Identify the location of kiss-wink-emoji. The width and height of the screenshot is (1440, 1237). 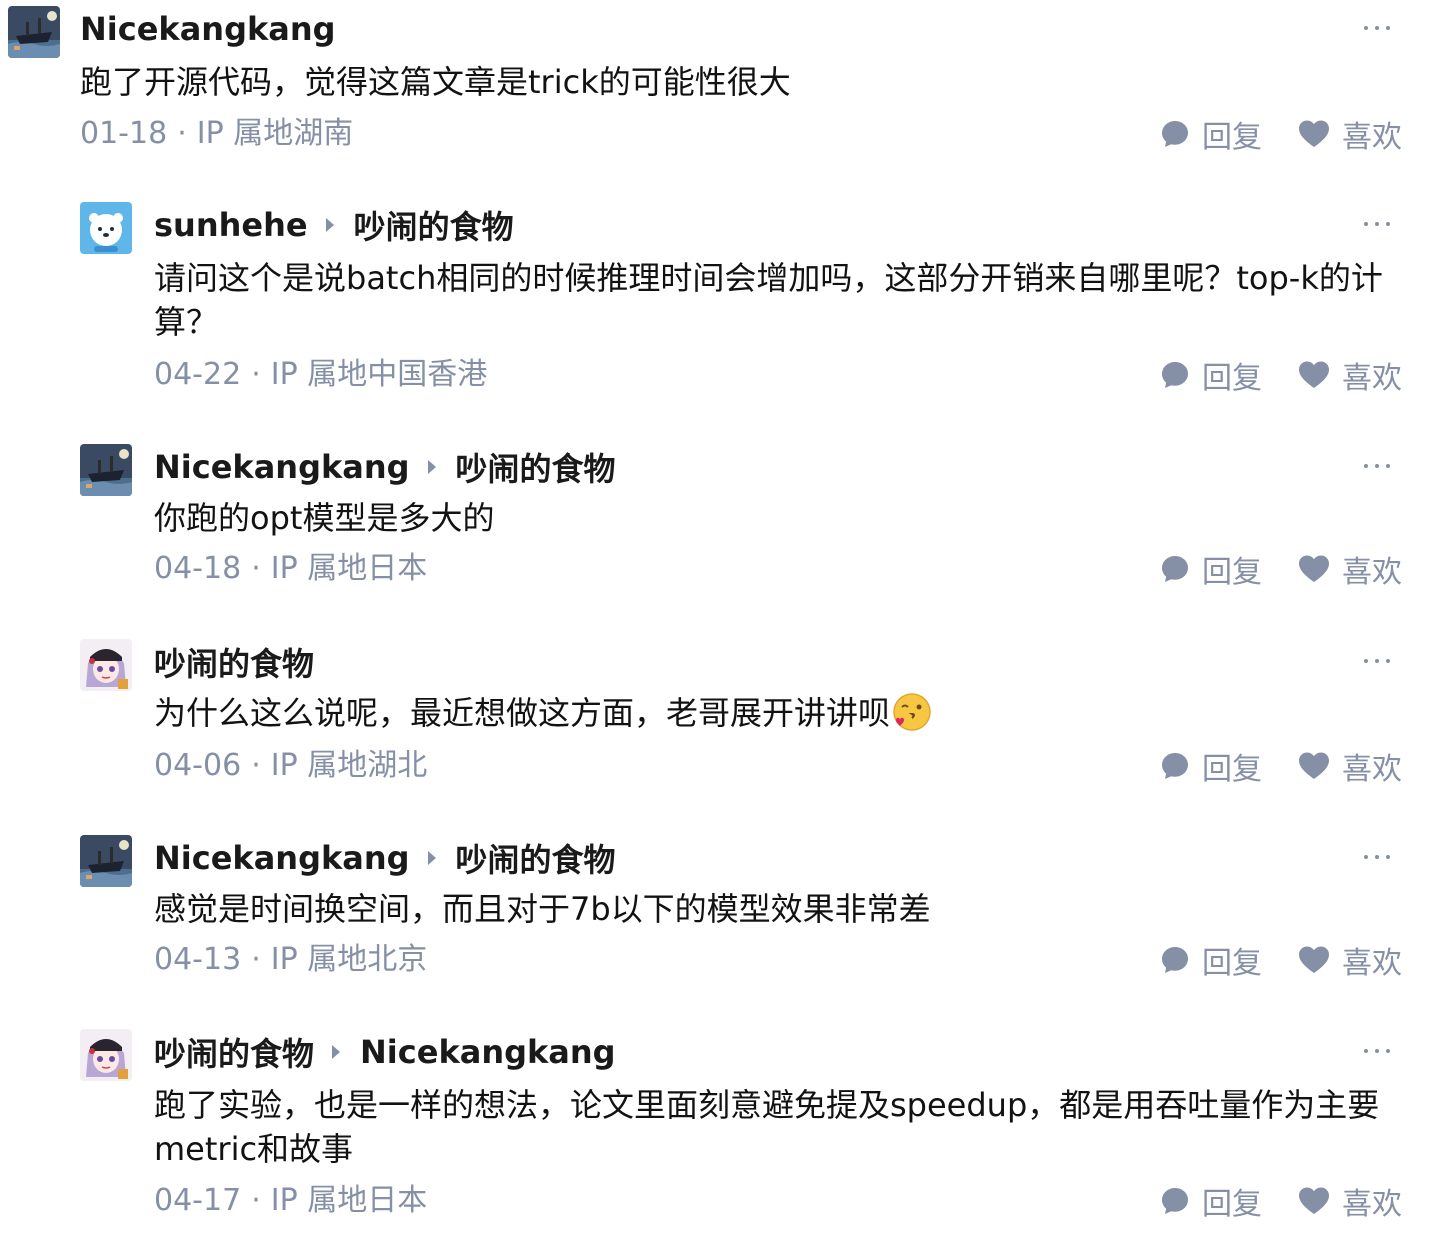
(912, 712).